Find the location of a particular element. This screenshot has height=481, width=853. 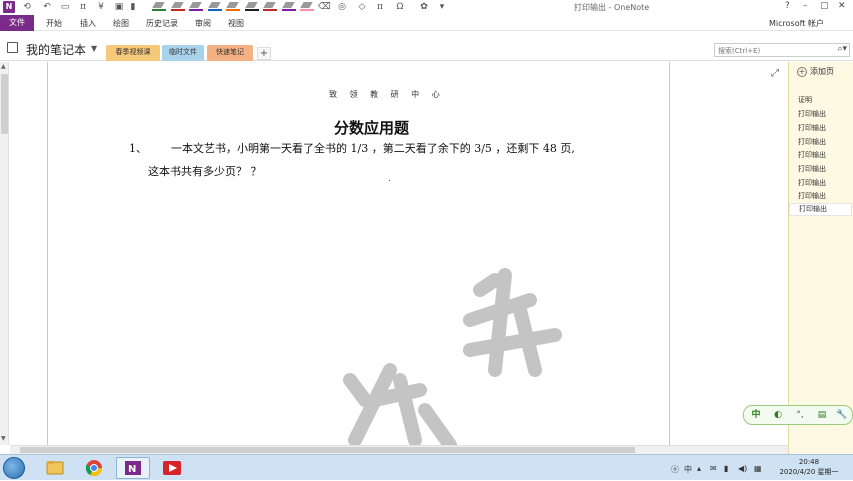

onenote-taskbar-button: N is located at coordinates (133, 468).